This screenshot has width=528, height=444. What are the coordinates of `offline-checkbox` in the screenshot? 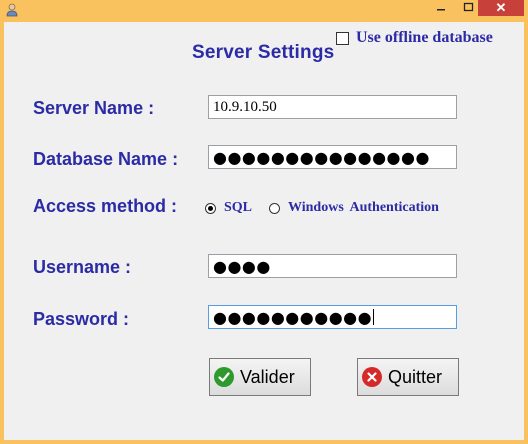 It's located at (342, 38).